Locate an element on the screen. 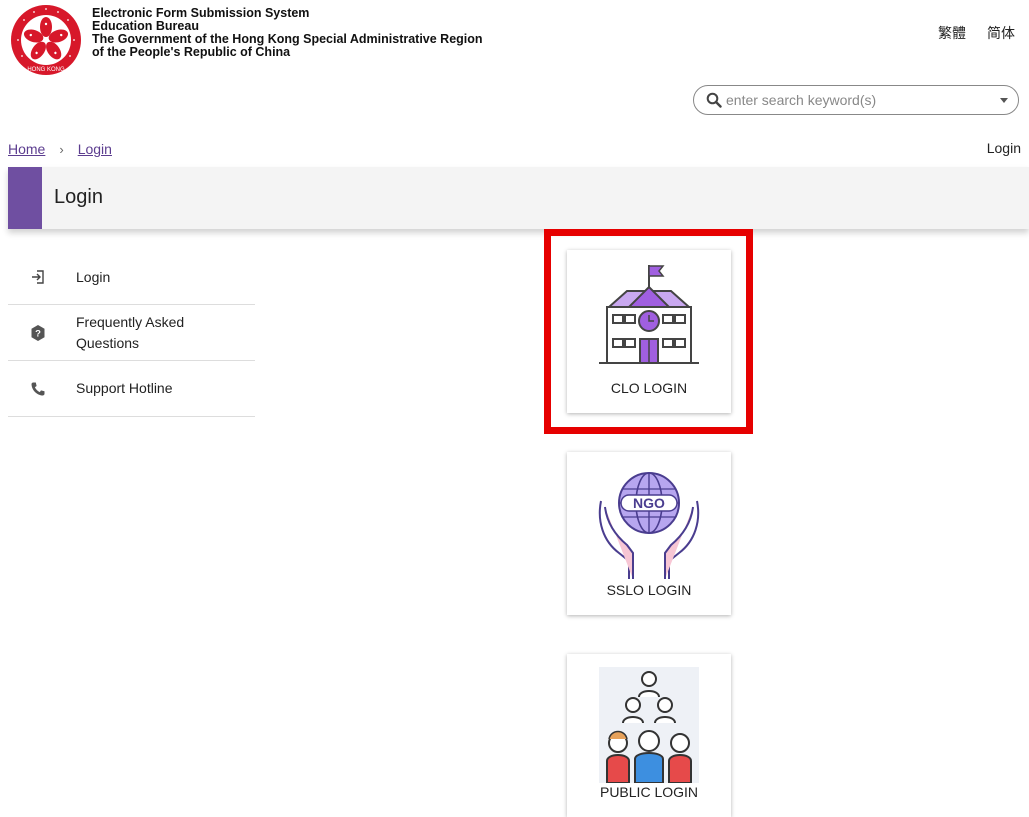 The image size is (1029, 817). search-box is located at coordinates (856, 100).